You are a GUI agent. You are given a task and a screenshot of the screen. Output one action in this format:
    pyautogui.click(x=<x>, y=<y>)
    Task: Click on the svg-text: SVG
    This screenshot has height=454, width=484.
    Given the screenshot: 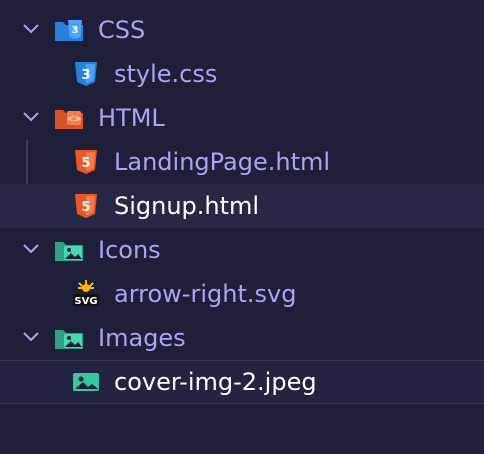 What is the action you would take?
    pyautogui.click(x=85, y=301)
    